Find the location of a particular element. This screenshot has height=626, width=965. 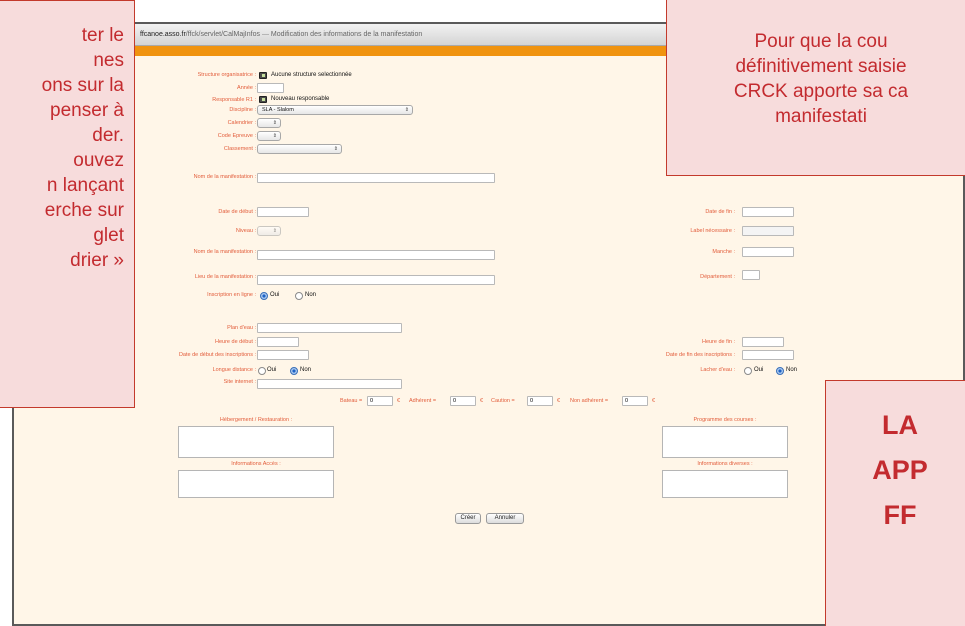

label-necessaire-input is located at coordinates (768, 231).